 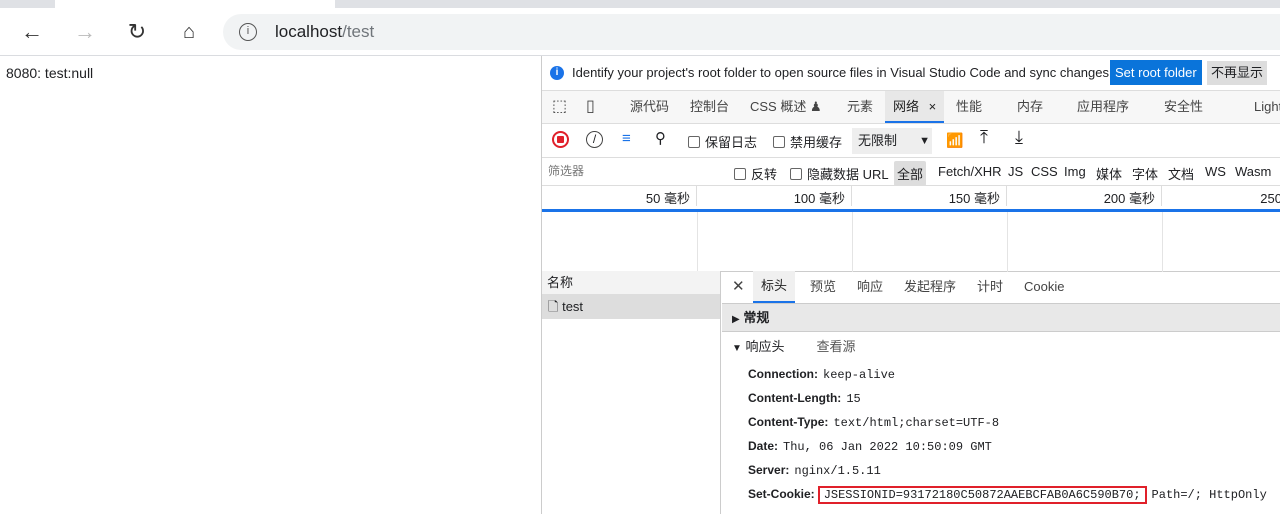 I want to click on filter-js: JS, so click(x=1015, y=171).